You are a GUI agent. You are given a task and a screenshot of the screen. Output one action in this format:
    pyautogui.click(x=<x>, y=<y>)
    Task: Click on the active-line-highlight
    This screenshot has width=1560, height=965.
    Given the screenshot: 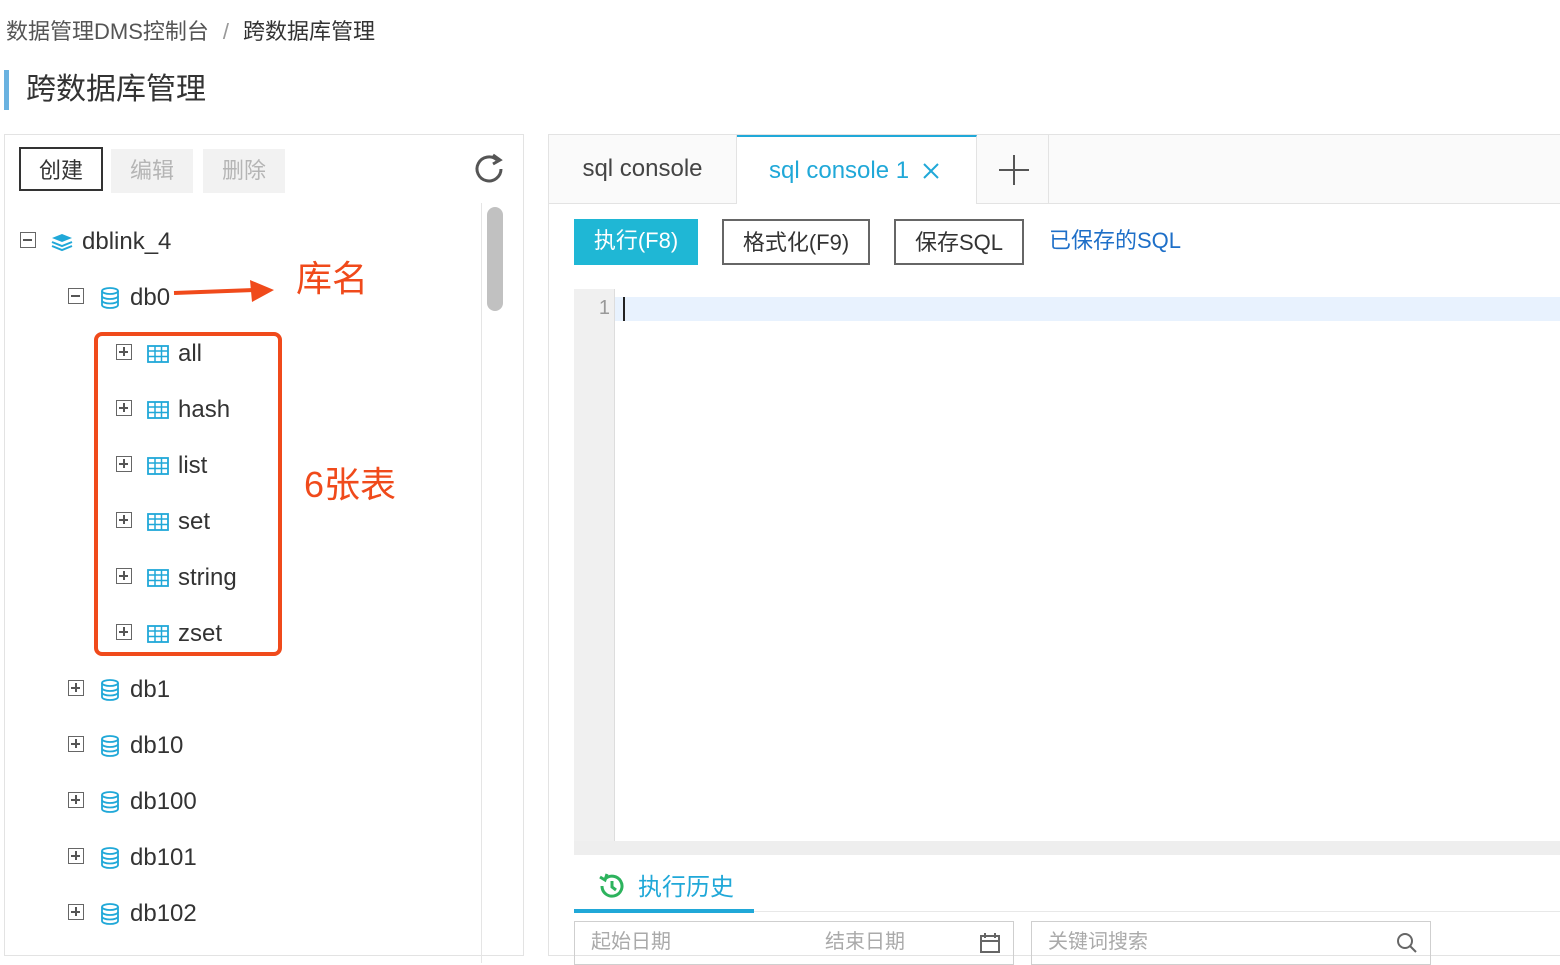 What is the action you would take?
    pyautogui.click(x=1087, y=309)
    